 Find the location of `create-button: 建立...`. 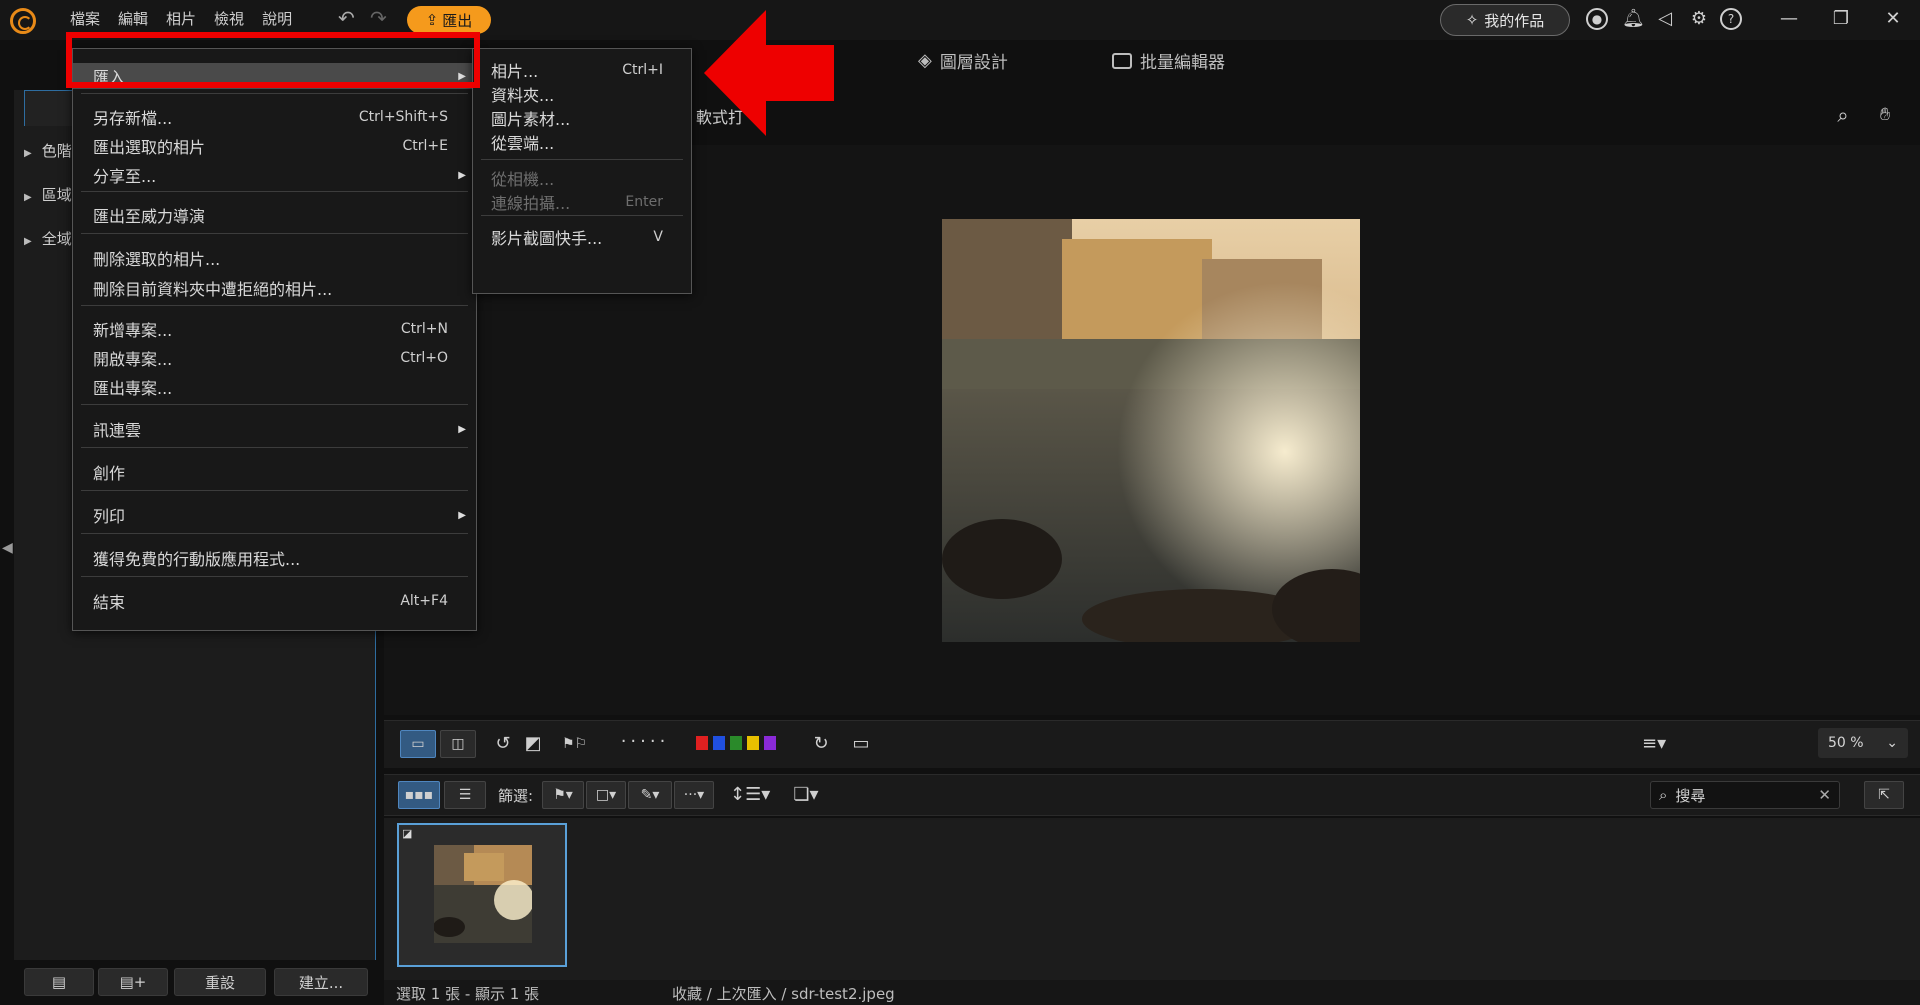

create-button: 建立... is located at coordinates (321, 982).